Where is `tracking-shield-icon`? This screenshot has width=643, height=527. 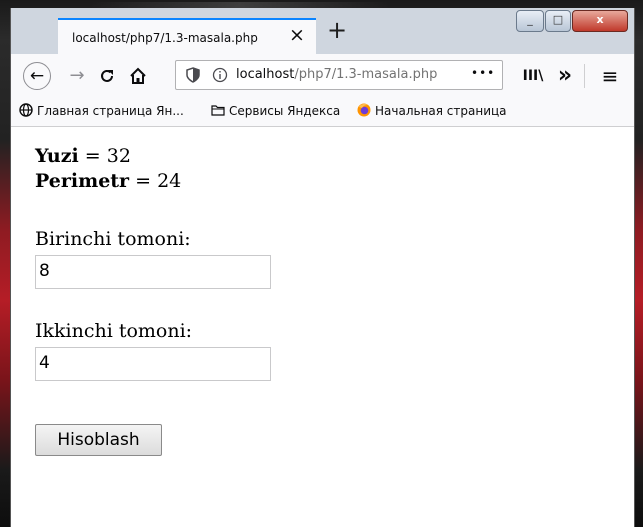 tracking-shield-icon is located at coordinates (193, 75).